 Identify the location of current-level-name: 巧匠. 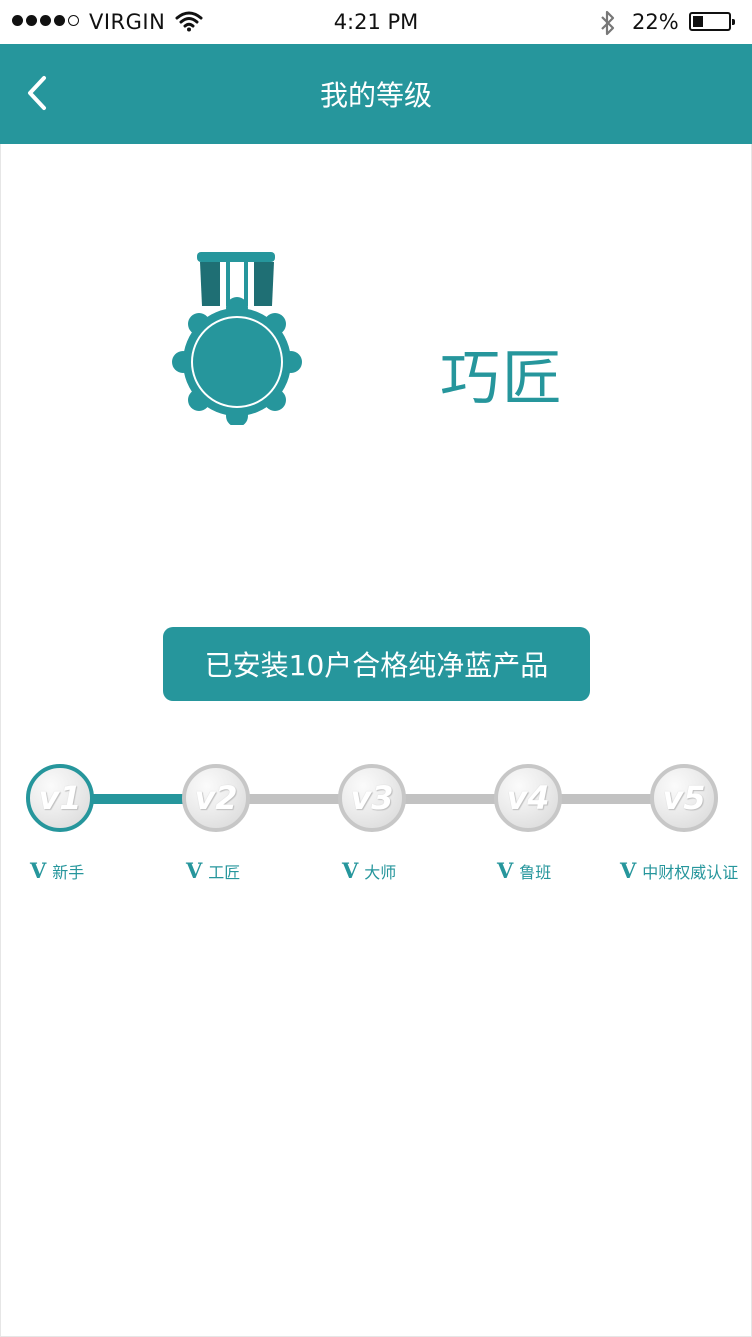
(502, 379).